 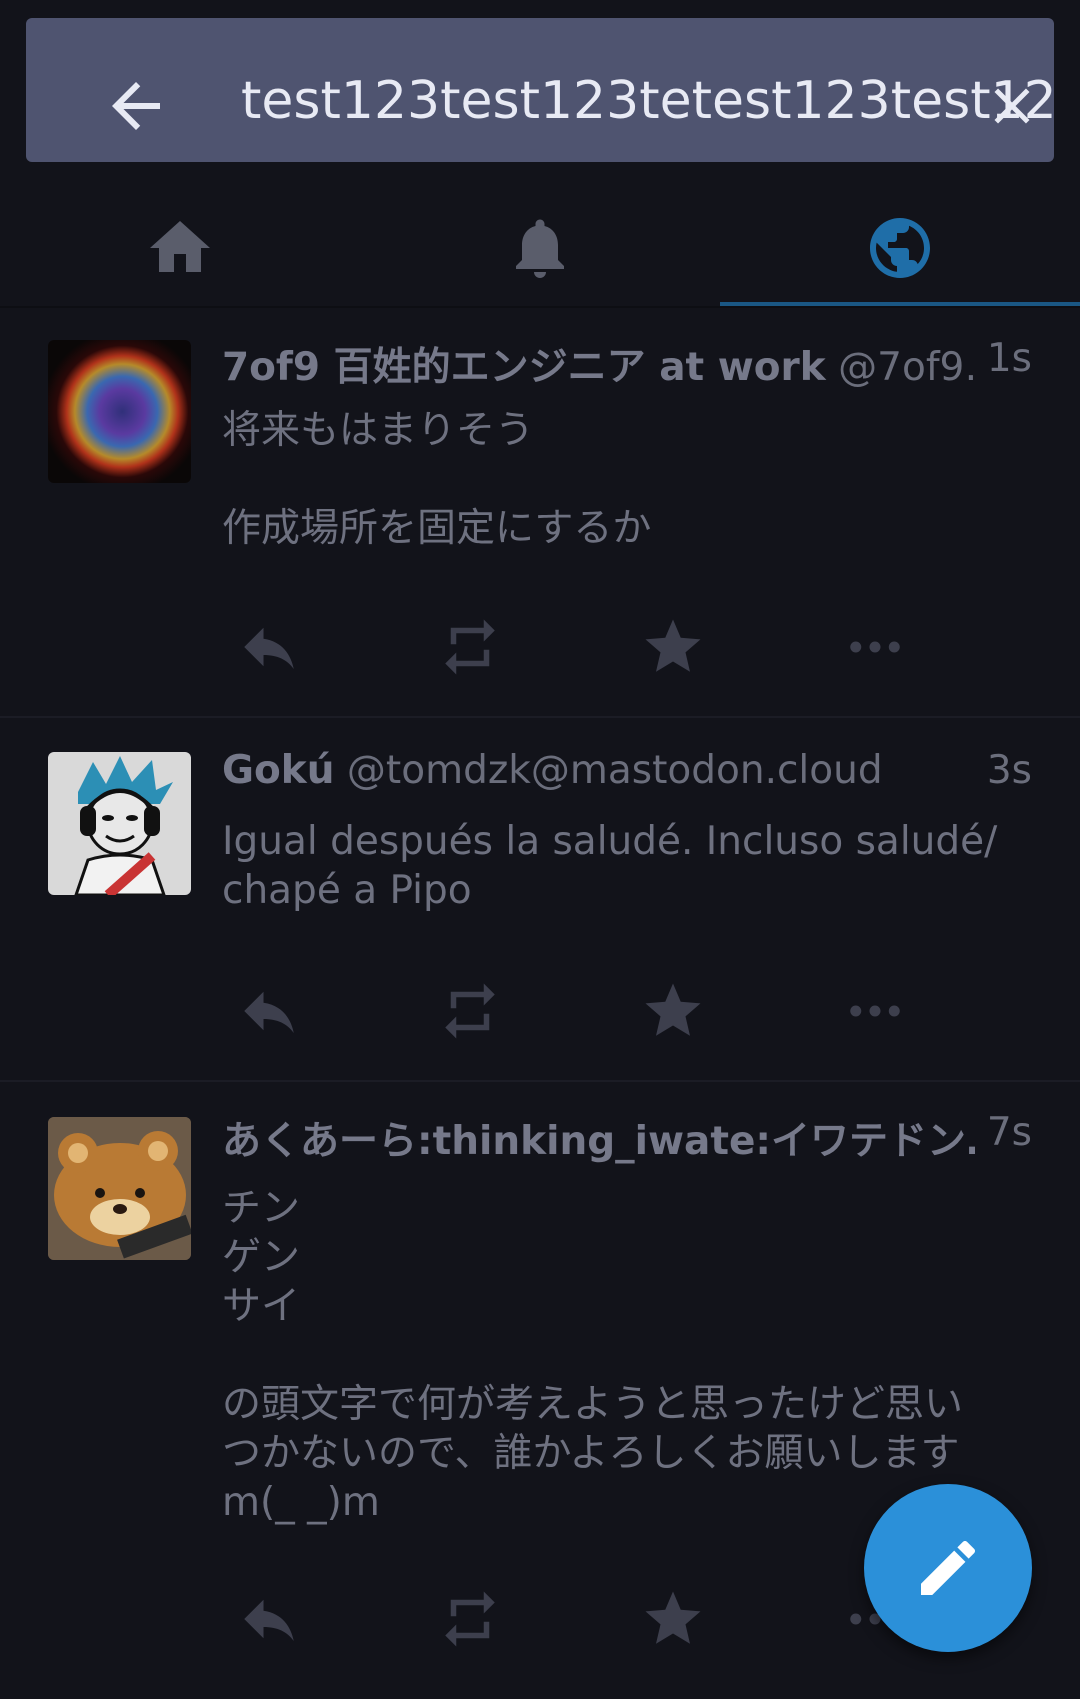 I want to click on close-icon, so click(x=1012, y=106).